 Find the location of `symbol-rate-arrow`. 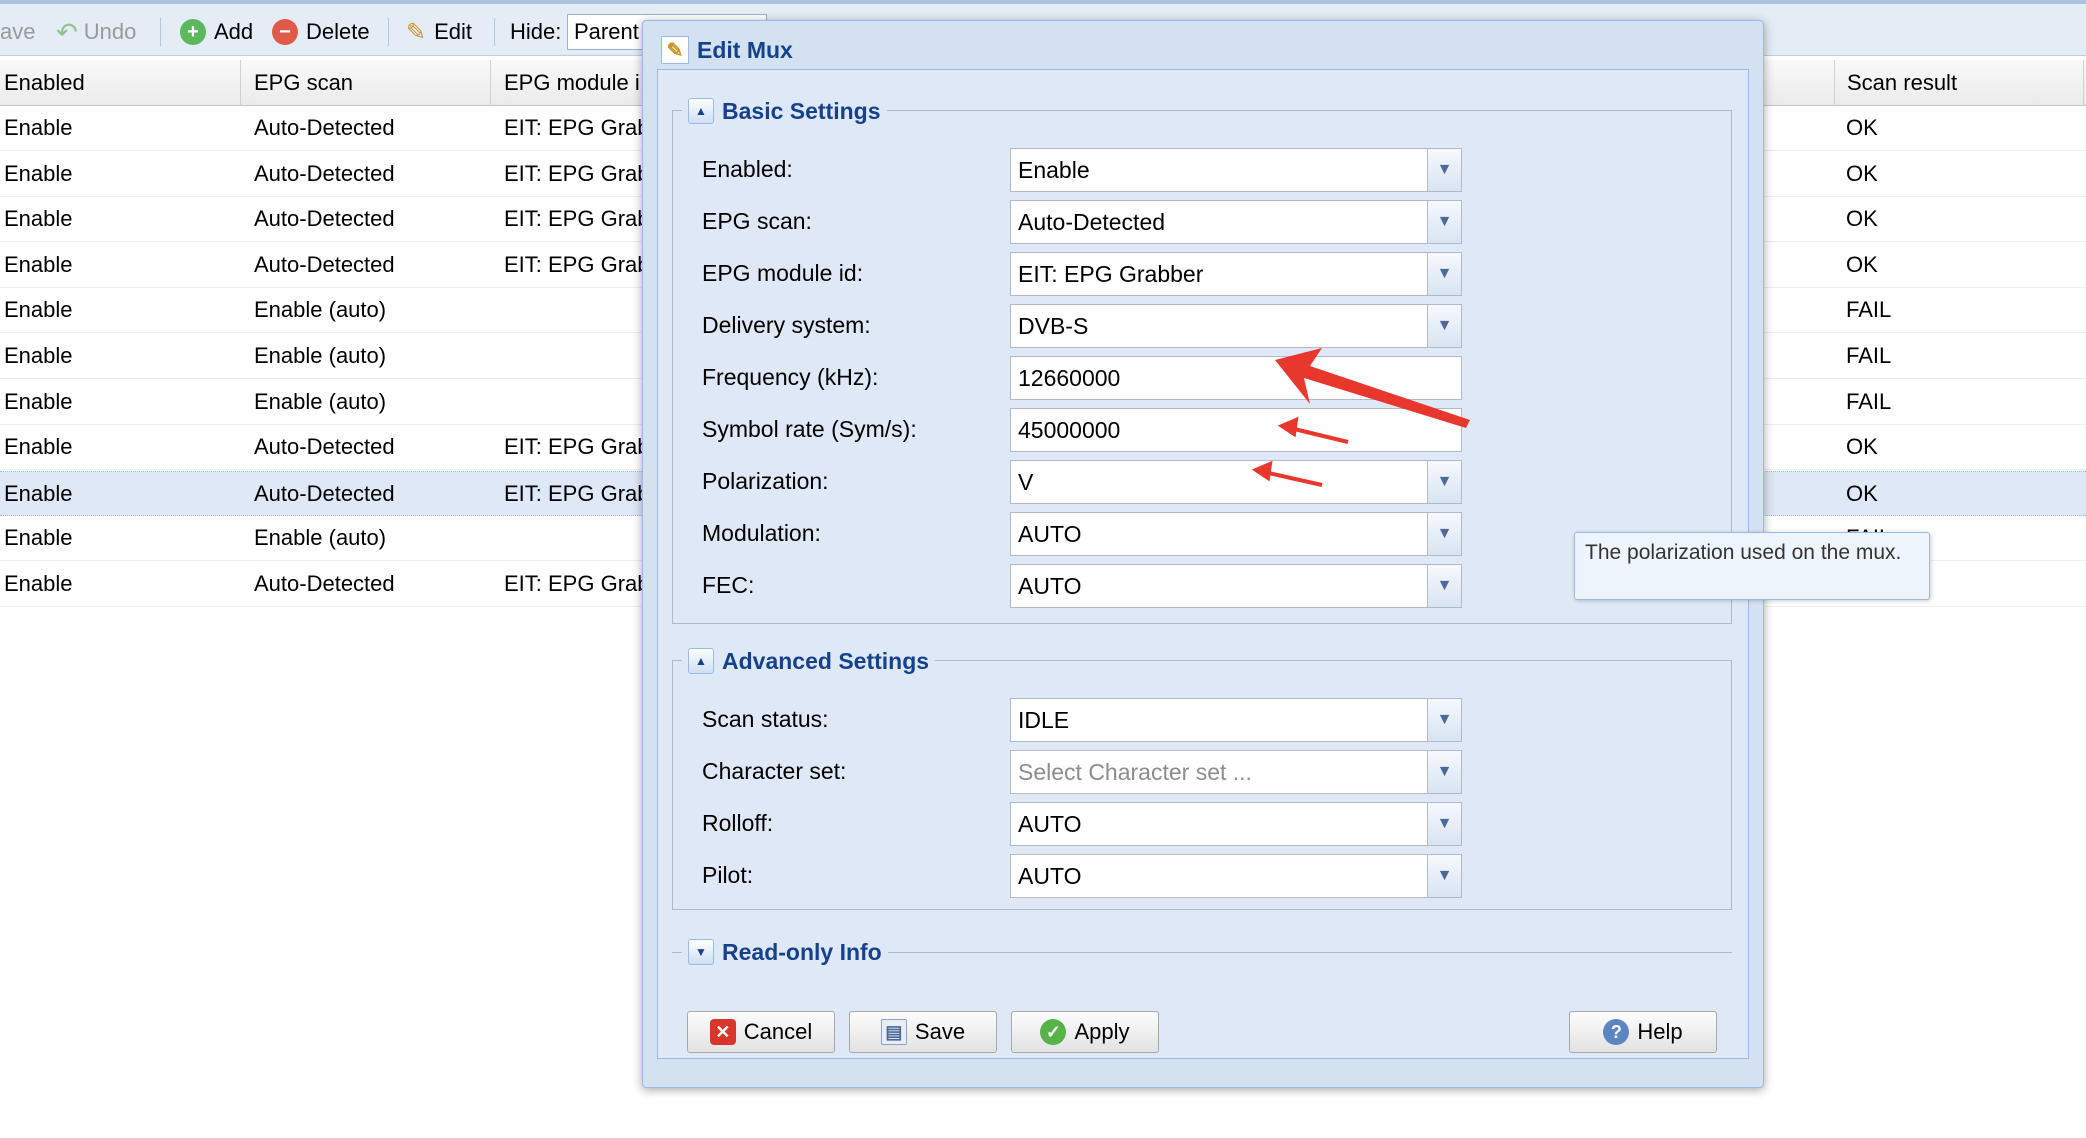

symbol-rate-arrow is located at coordinates (1313, 430).